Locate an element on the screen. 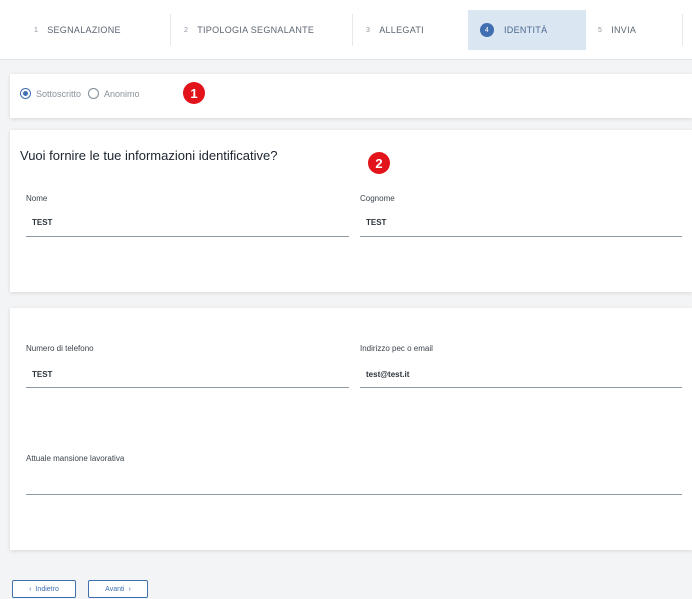 Image resolution: width=692 pixels, height=599 pixels. radio-sottoscritto is located at coordinates (25, 93).